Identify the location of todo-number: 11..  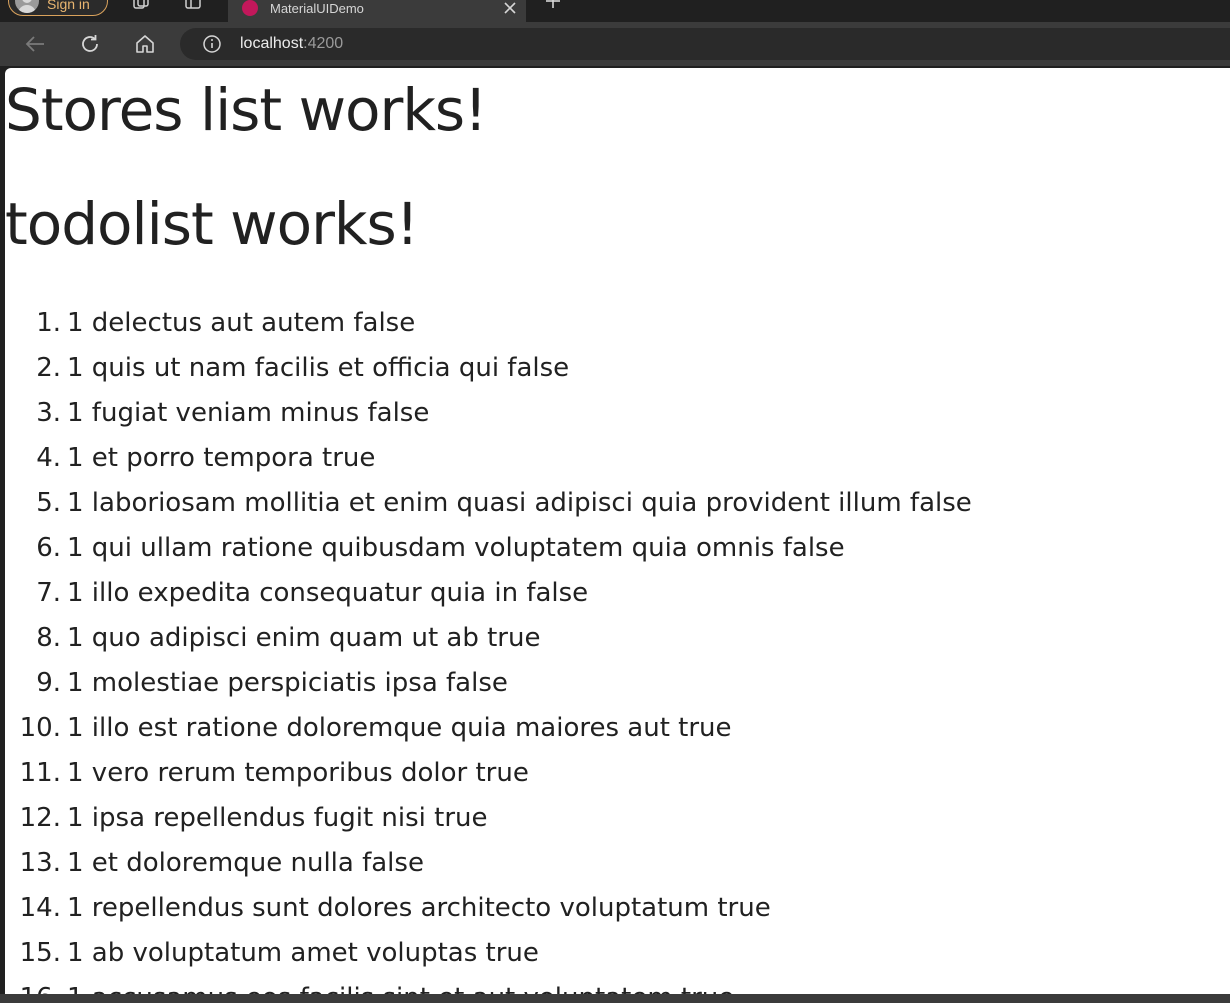
(40, 773).